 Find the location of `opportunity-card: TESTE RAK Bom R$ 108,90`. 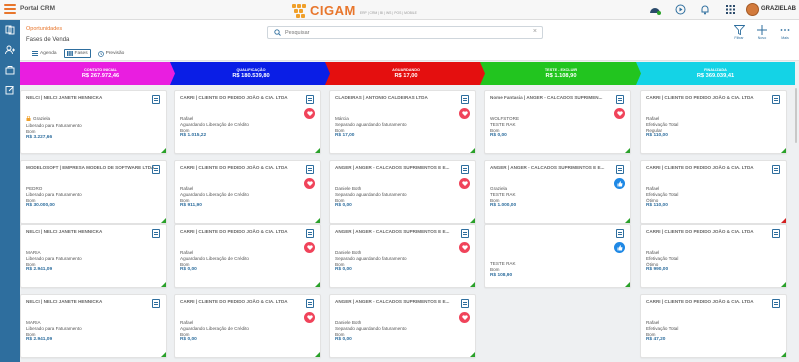

opportunity-card: TESTE RAK Bom R$ 108,90 is located at coordinates (557, 256).